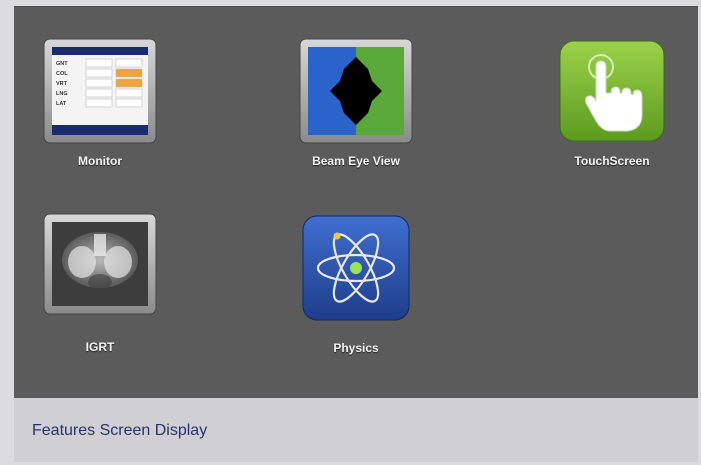 The height and width of the screenshot is (465, 701). What do you see at coordinates (100, 347) in the screenshot?
I see `igrt-label: IGRT` at bounding box center [100, 347].